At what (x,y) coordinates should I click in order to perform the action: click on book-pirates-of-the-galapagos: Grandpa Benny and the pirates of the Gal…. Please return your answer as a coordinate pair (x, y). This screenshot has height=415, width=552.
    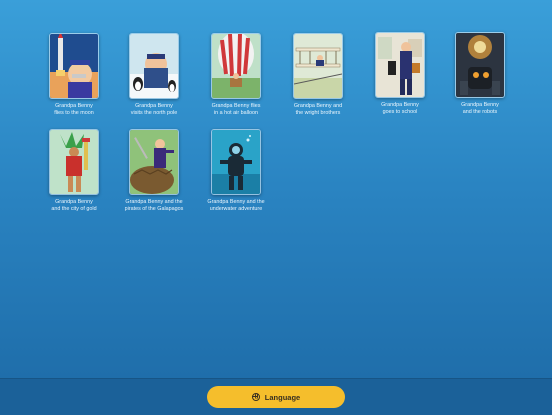
    Looking at the image, I should click on (154, 171).